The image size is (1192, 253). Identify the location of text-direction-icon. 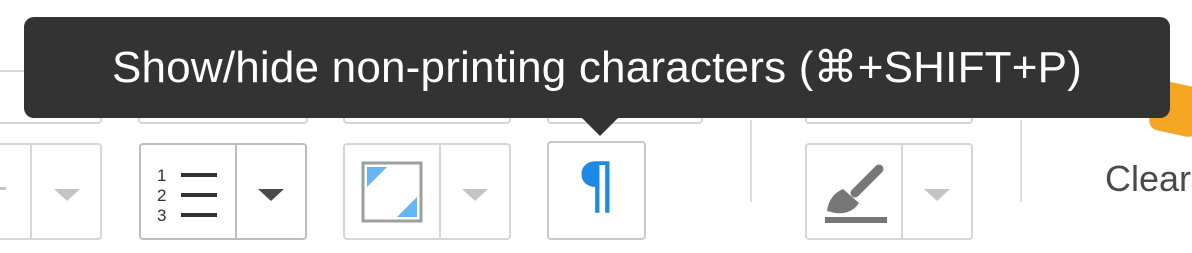
(392, 192).